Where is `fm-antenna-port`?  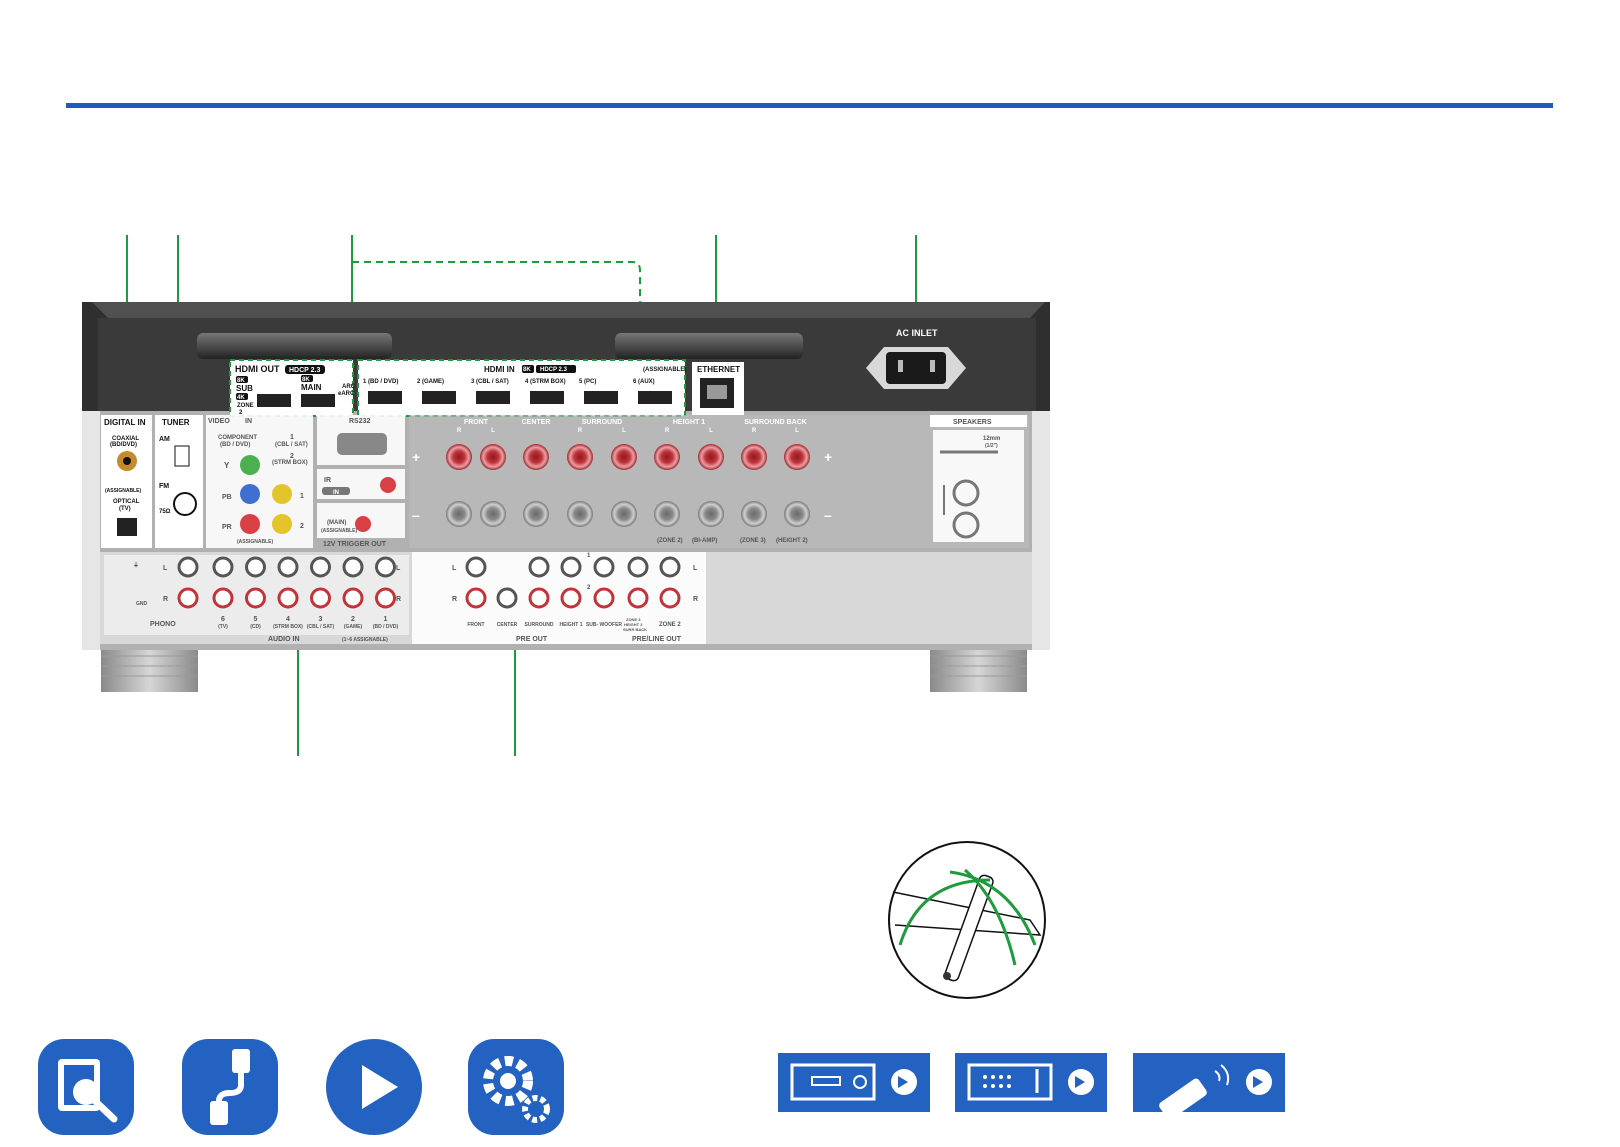
fm-antenna-port is located at coordinates (185, 504).